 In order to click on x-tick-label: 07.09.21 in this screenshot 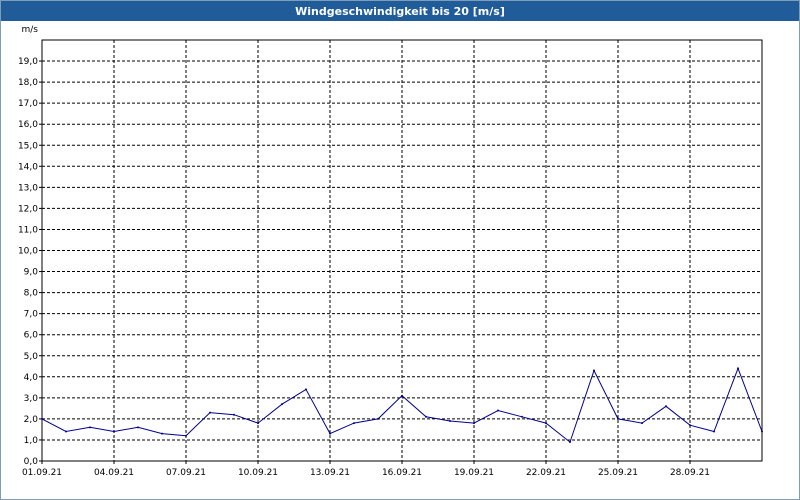, I will do `click(186, 473)`.